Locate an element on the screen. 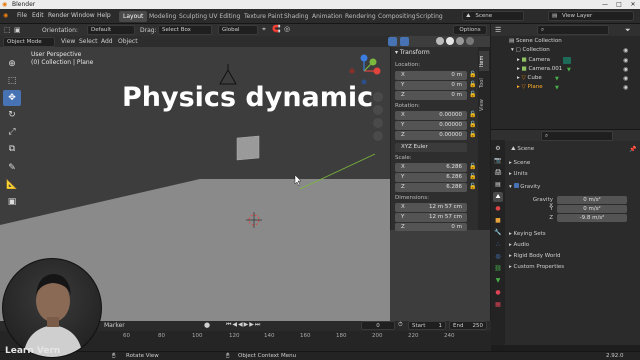 The height and width of the screenshot is (360, 640). transform-tool-icon: ⧉ is located at coordinates (12, 149).